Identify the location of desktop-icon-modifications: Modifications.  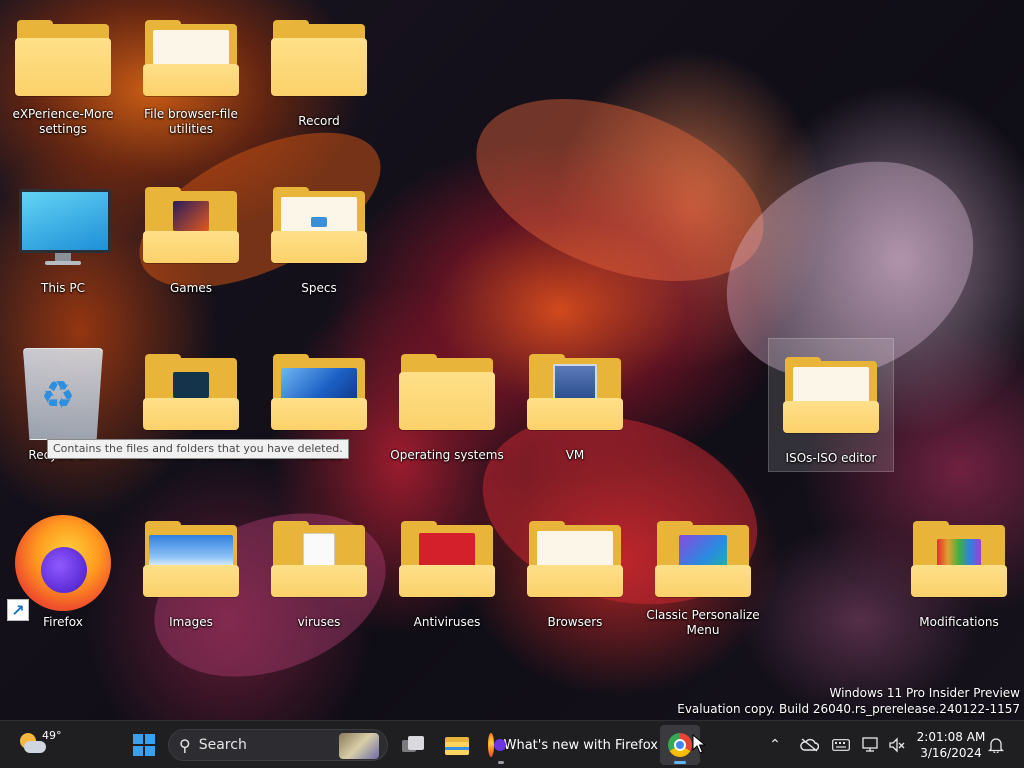
(959, 570).